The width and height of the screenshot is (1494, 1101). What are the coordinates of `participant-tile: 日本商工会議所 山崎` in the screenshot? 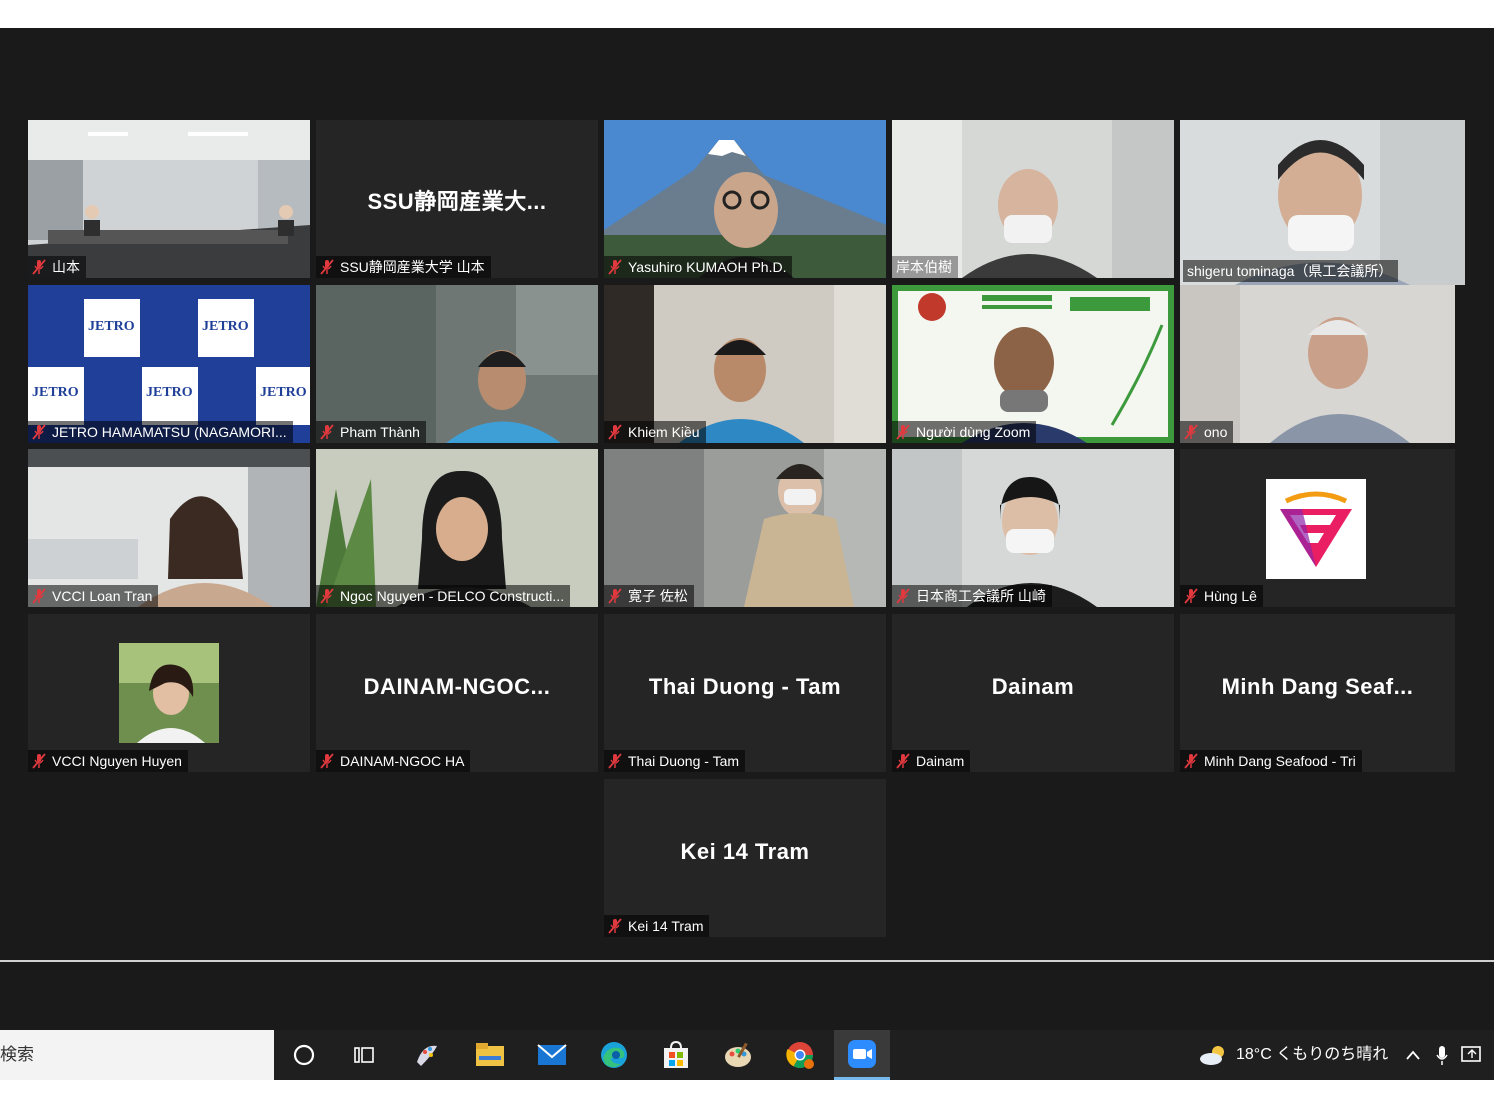 It's located at (1033, 528).